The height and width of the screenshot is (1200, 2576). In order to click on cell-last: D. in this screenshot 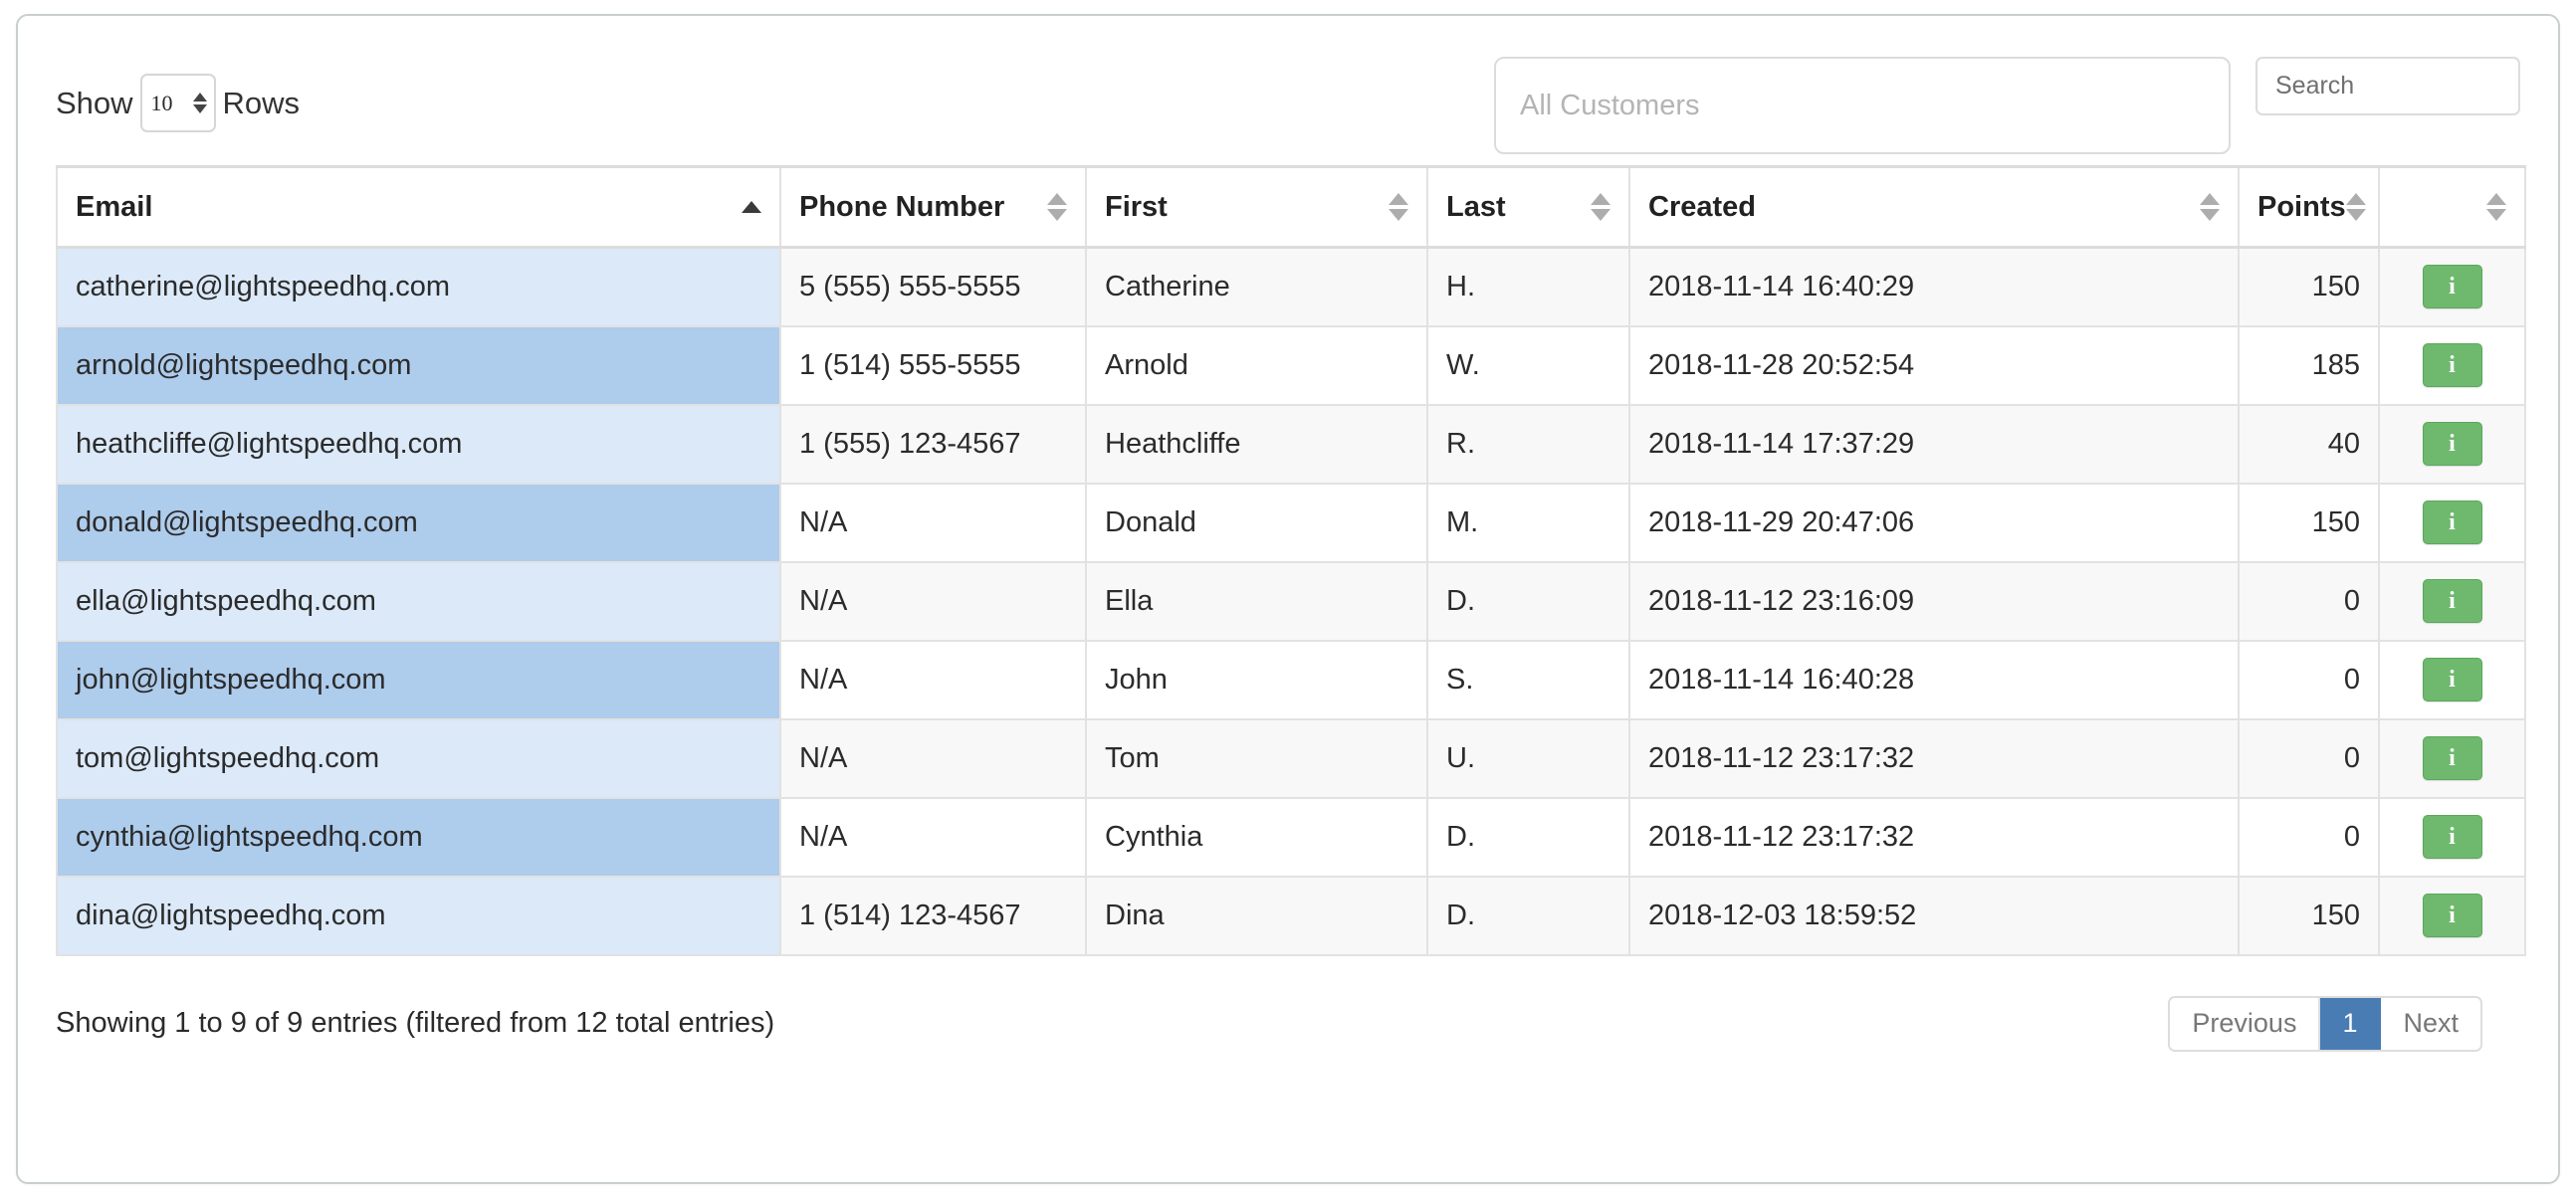, I will do `click(1528, 837)`.